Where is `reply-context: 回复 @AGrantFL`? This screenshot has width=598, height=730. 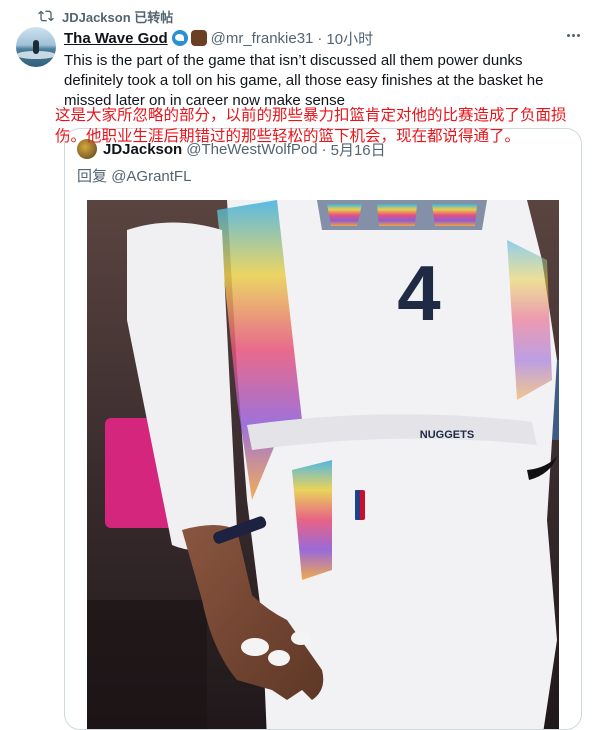
reply-context: 回复 @AGrantFL is located at coordinates (134, 175).